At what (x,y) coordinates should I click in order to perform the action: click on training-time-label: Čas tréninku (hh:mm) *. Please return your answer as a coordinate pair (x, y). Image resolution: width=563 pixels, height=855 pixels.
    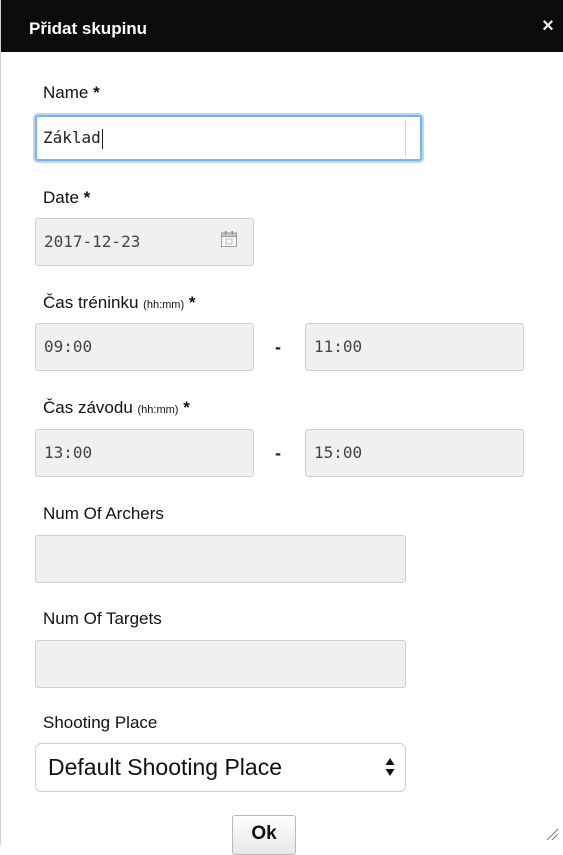
    Looking at the image, I should click on (119, 304).